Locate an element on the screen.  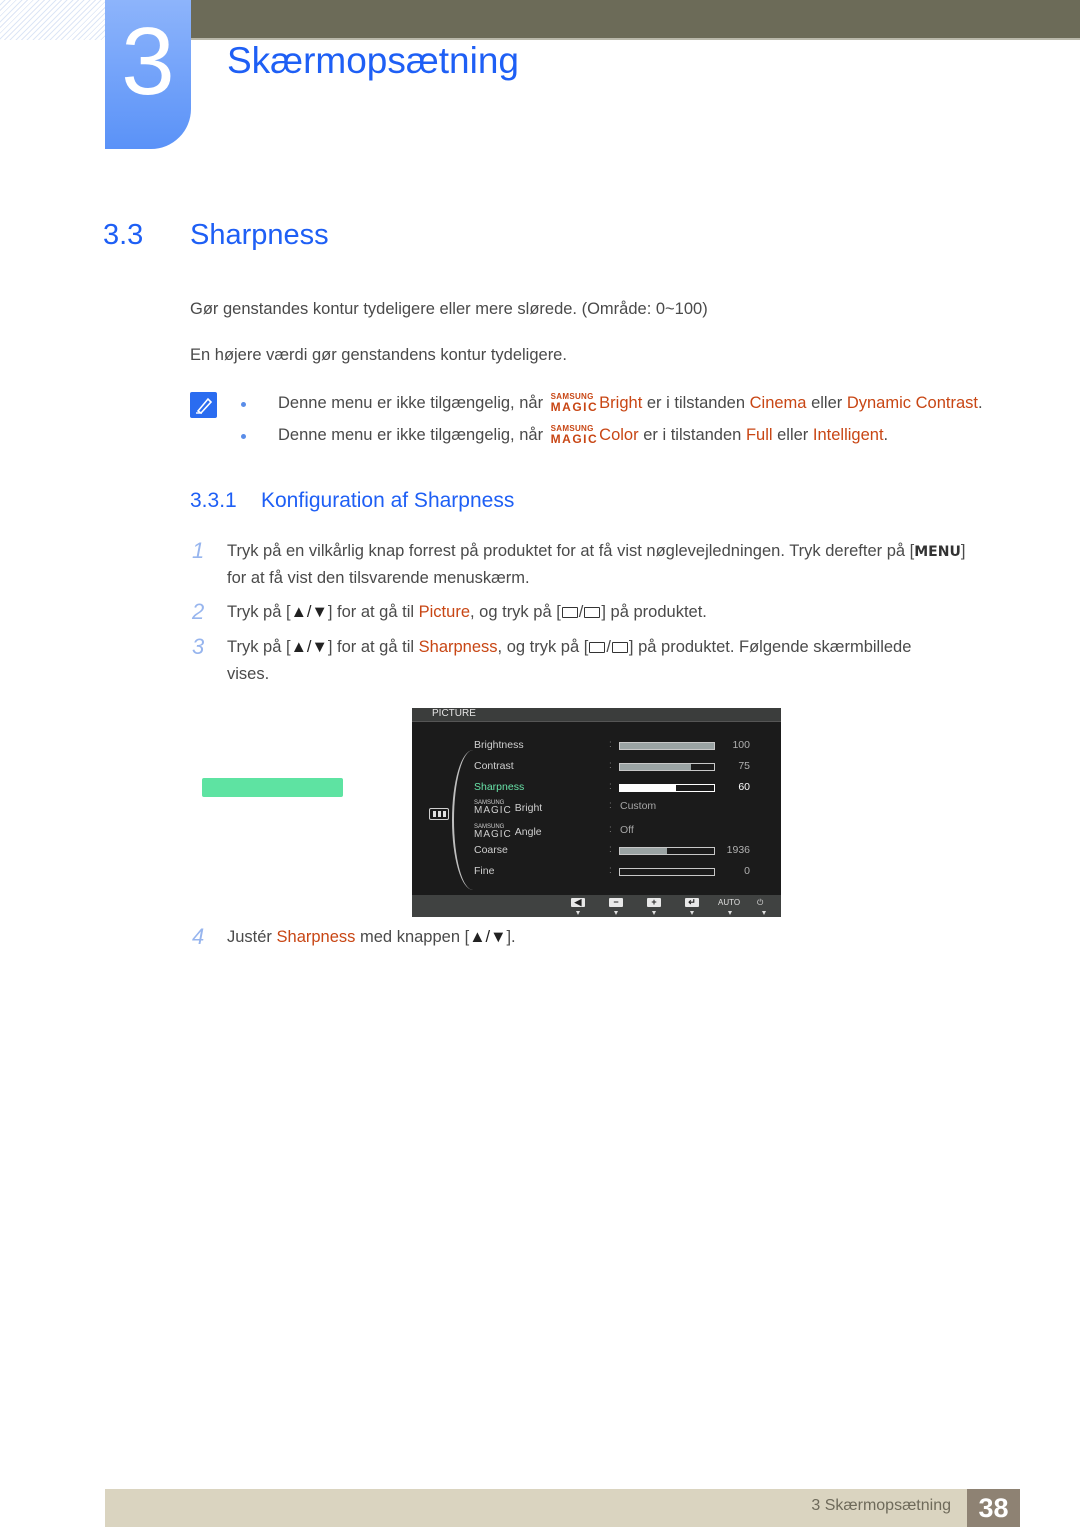
osd-row-label: SAMSUNG MAGIC Angle is located at coordinates (508, 832).